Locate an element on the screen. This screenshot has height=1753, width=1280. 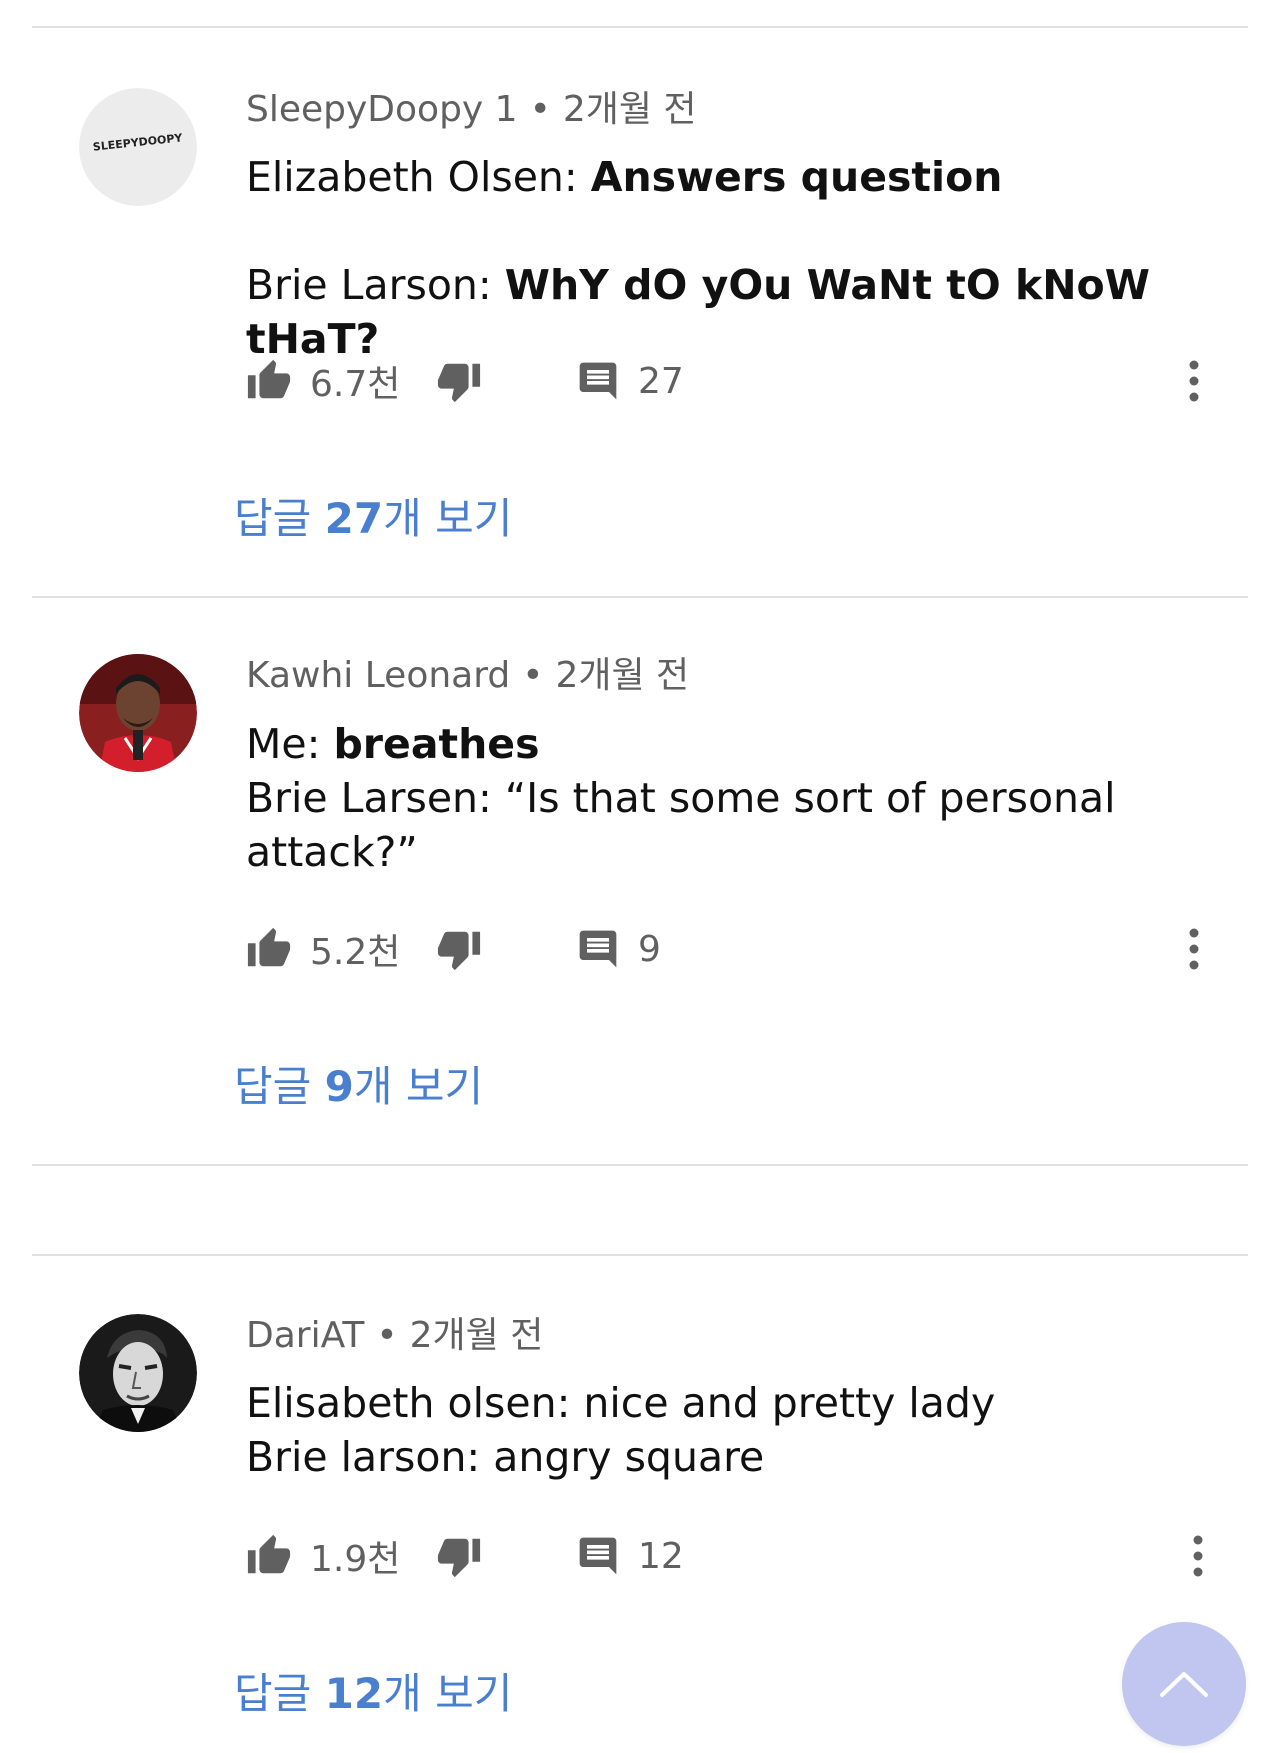
comment-meta: SleepyDoopy 1 • 2개월 전 is located at coordinates (471, 109).